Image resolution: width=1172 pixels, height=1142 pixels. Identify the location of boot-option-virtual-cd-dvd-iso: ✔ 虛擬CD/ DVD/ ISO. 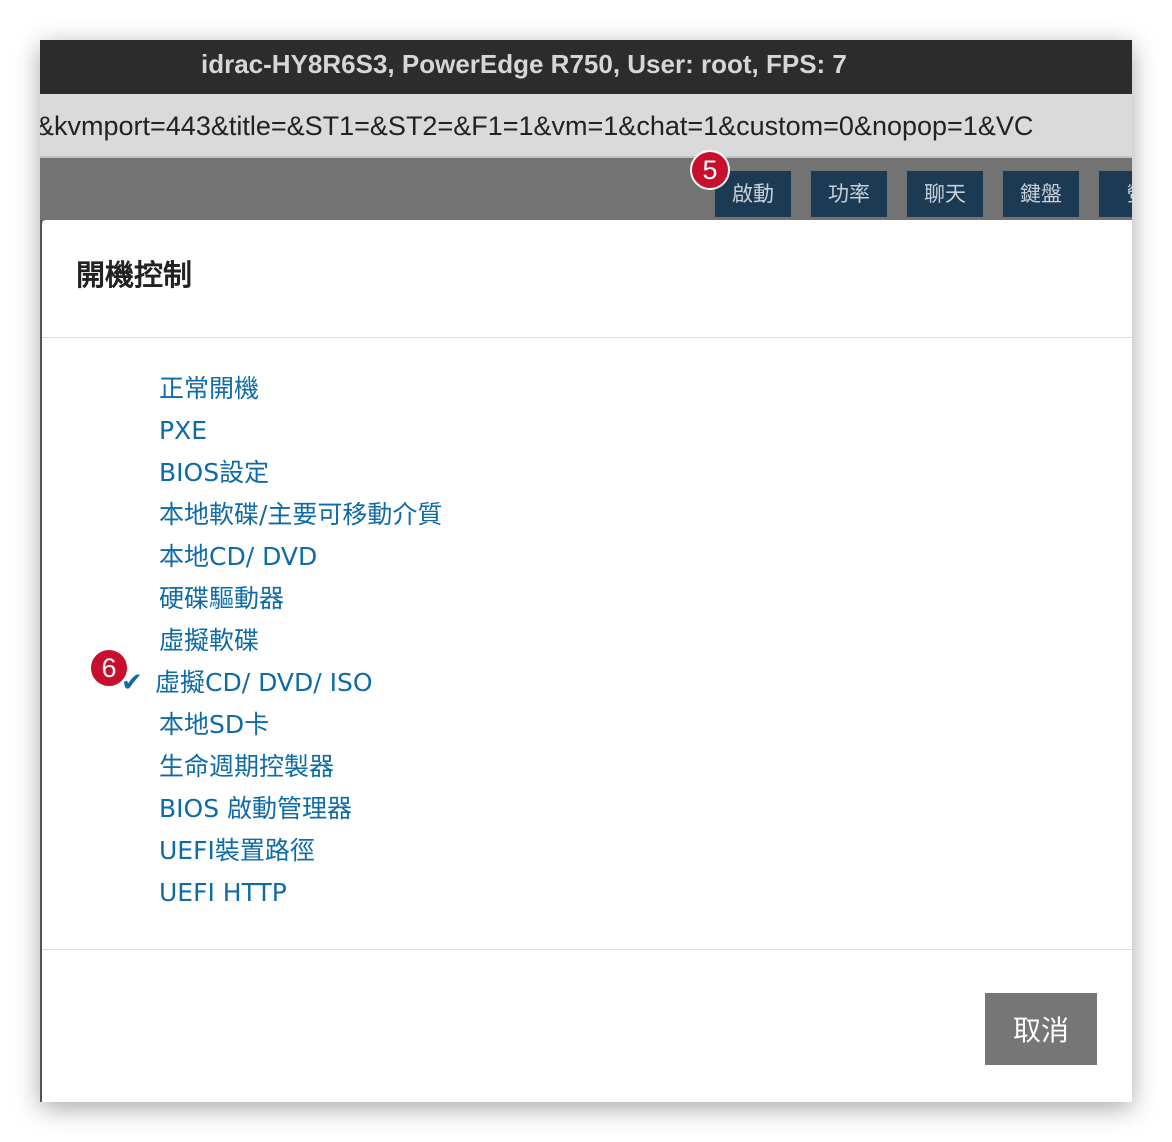
(281, 683).